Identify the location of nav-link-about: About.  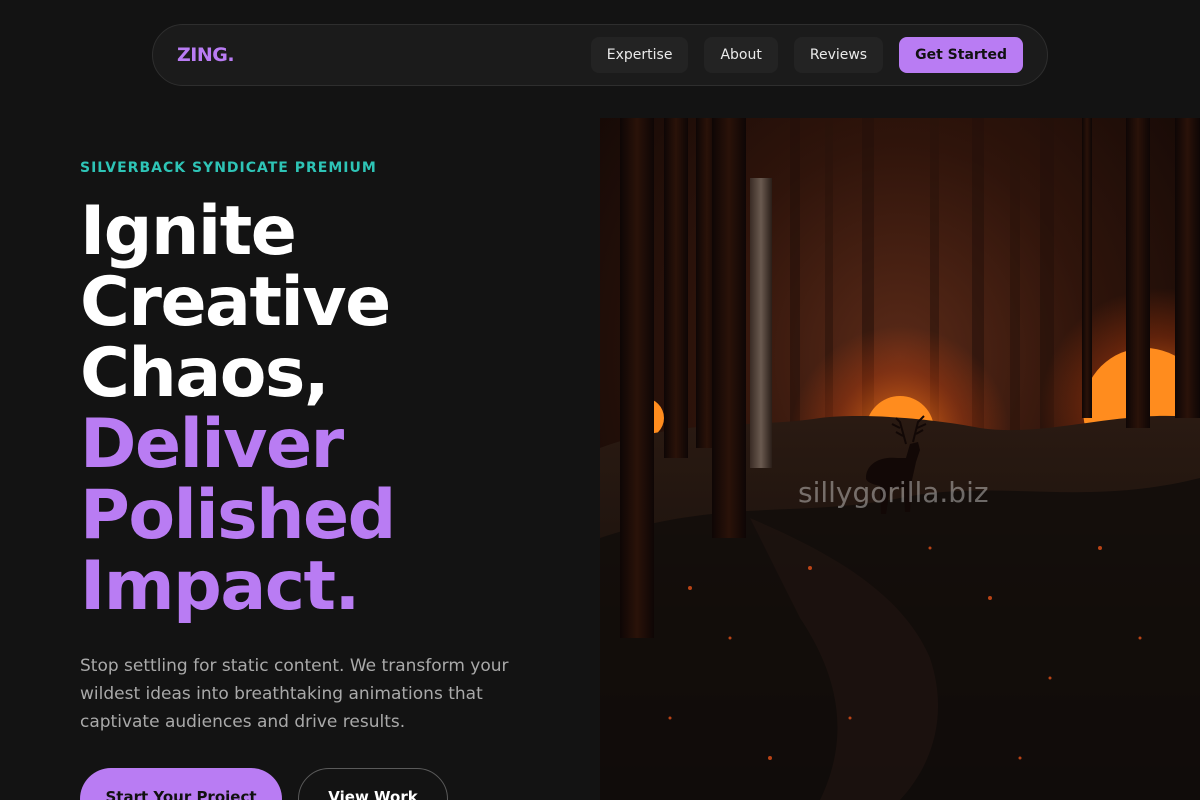
(741, 55).